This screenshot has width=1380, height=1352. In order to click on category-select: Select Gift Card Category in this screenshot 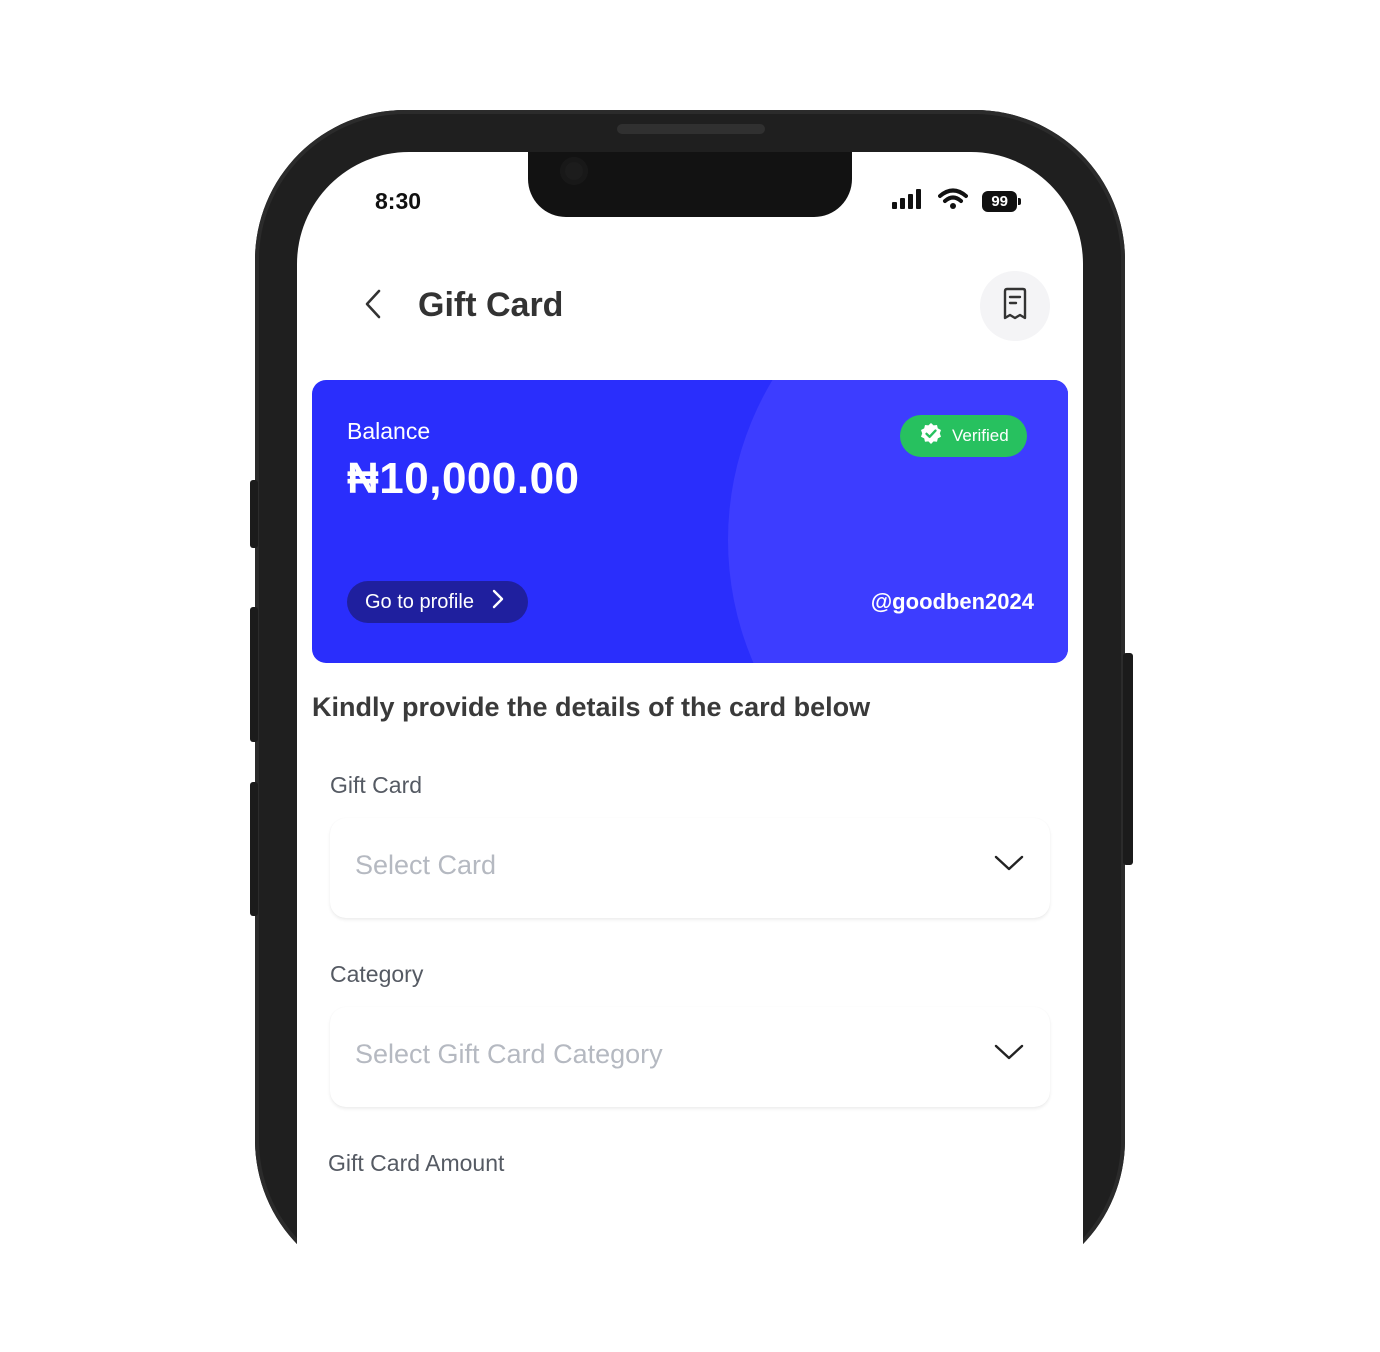, I will do `click(690, 1057)`.